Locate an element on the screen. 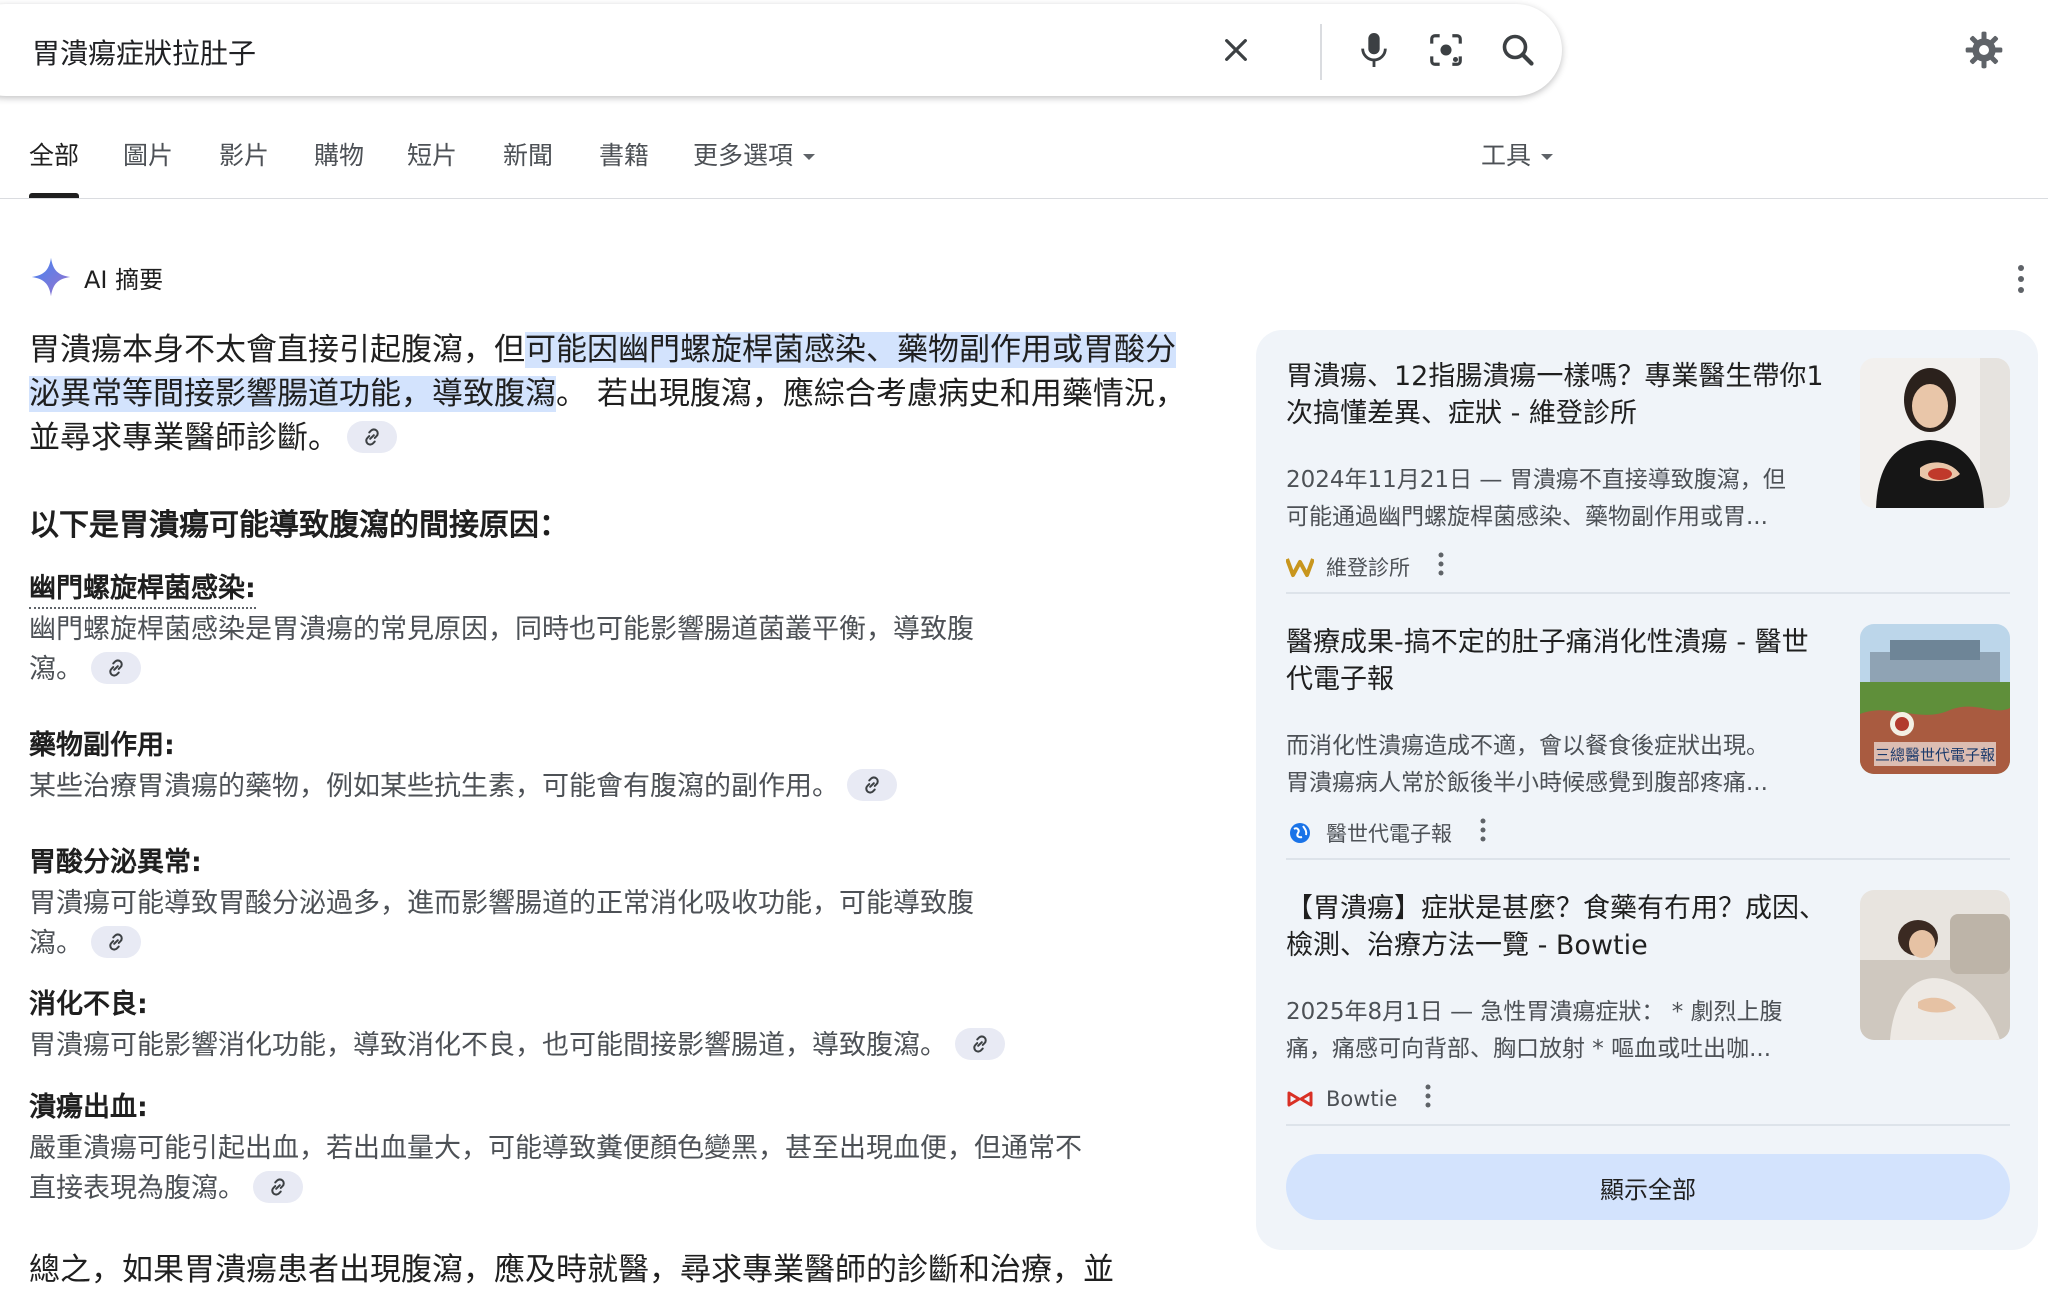  tab-more: 更多選項 is located at coordinates (754, 167).